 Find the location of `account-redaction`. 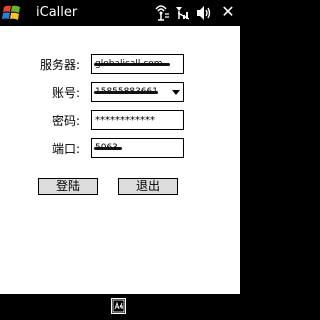

account-redaction is located at coordinates (126, 92).